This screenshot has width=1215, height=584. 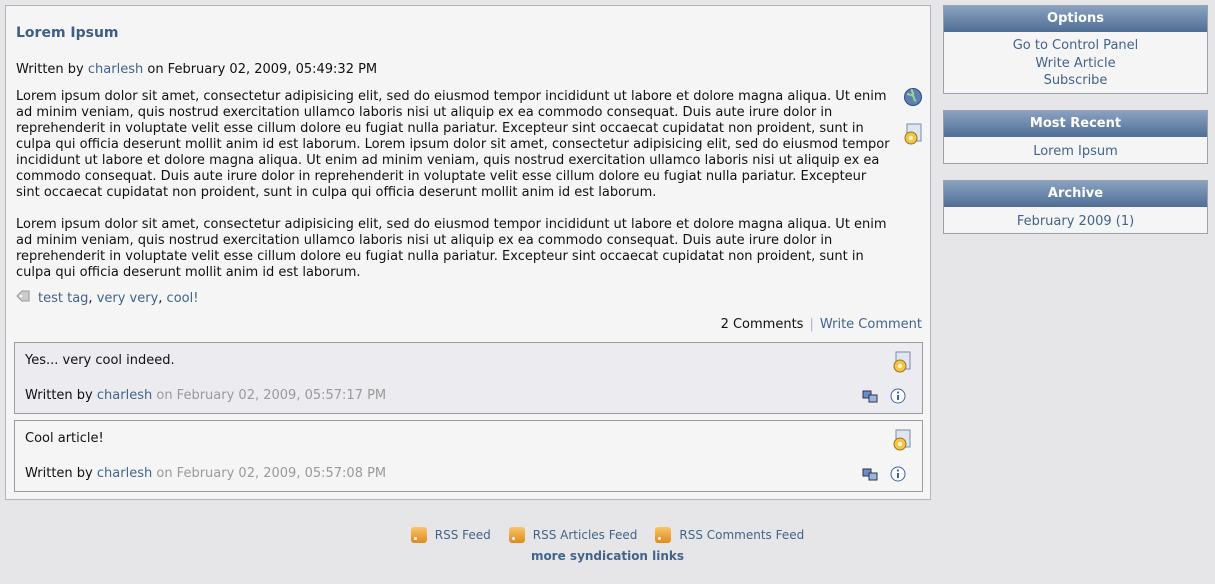 What do you see at coordinates (913, 99) in the screenshot?
I see `globe-icon` at bounding box center [913, 99].